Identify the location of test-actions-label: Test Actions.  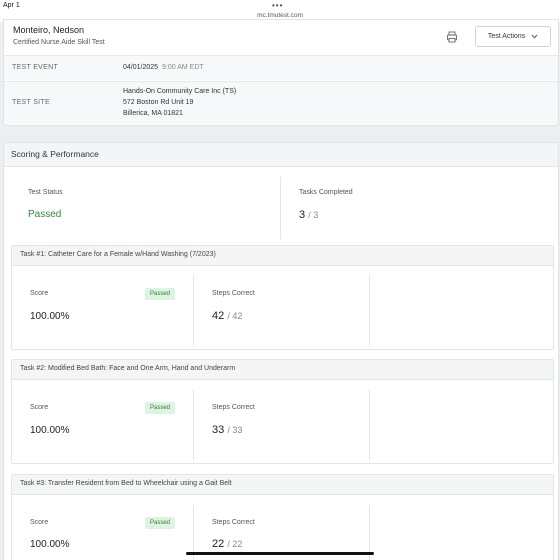
(506, 36).